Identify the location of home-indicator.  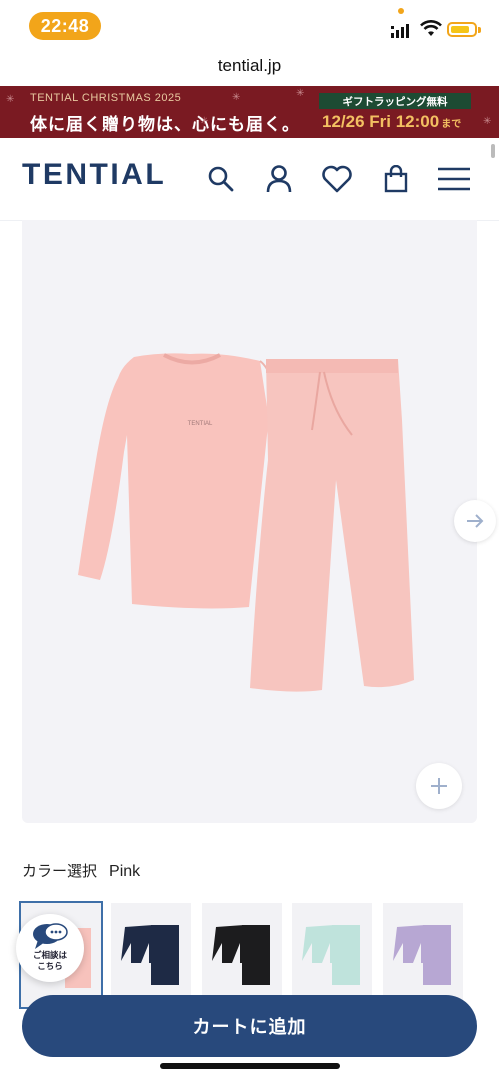
(250, 1066).